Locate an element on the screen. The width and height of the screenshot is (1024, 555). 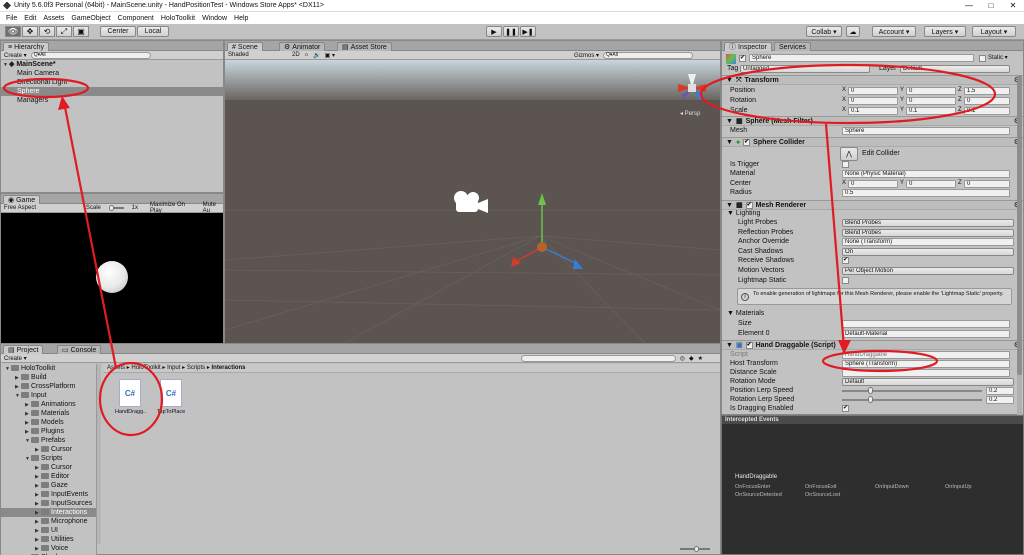
maximize-button: □ is located at coordinates (991, 6).